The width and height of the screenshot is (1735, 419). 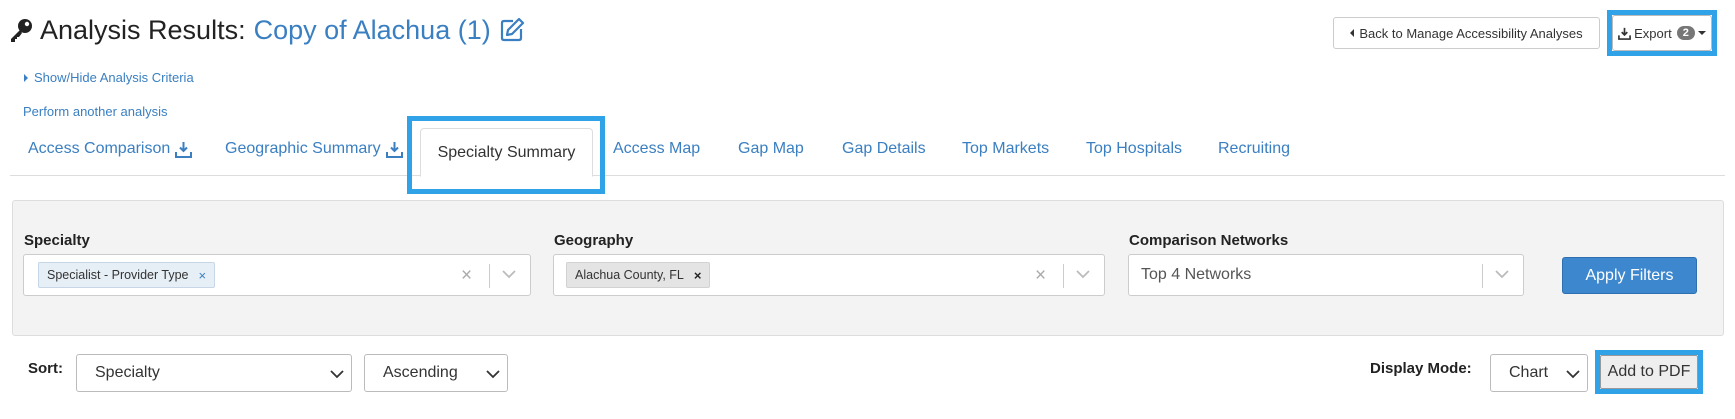 I want to click on geography-chip-label: Alachua County, FL, so click(x=629, y=275).